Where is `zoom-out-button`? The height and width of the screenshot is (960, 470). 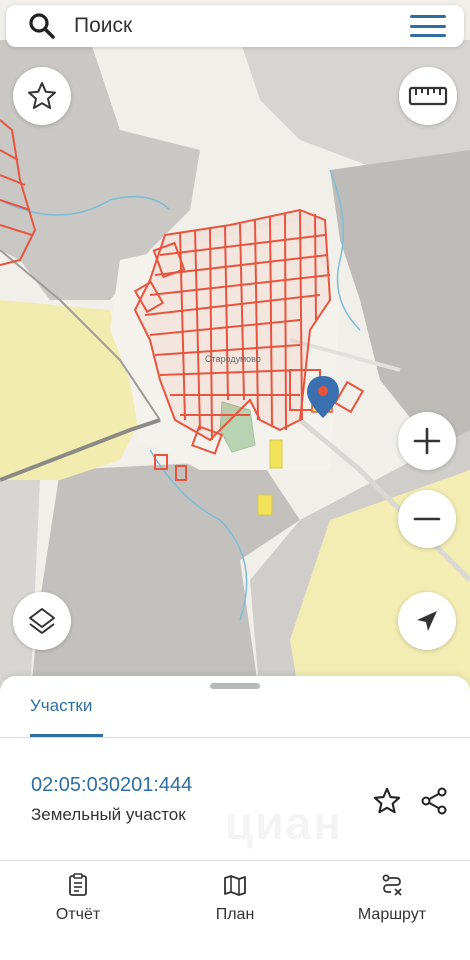
zoom-out-button is located at coordinates (427, 519).